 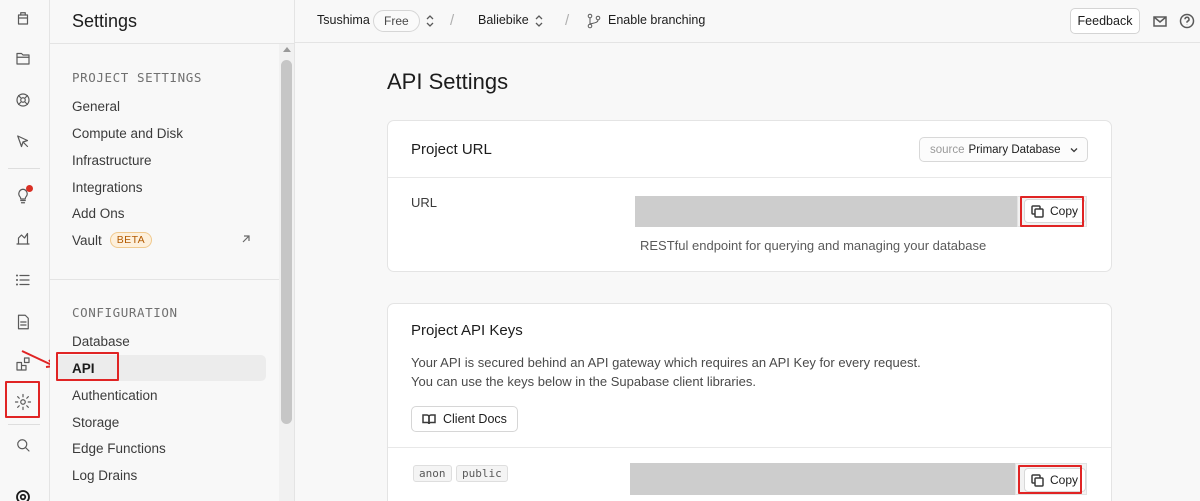 What do you see at coordinates (23, 196) in the screenshot?
I see `lightbulb-icon` at bounding box center [23, 196].